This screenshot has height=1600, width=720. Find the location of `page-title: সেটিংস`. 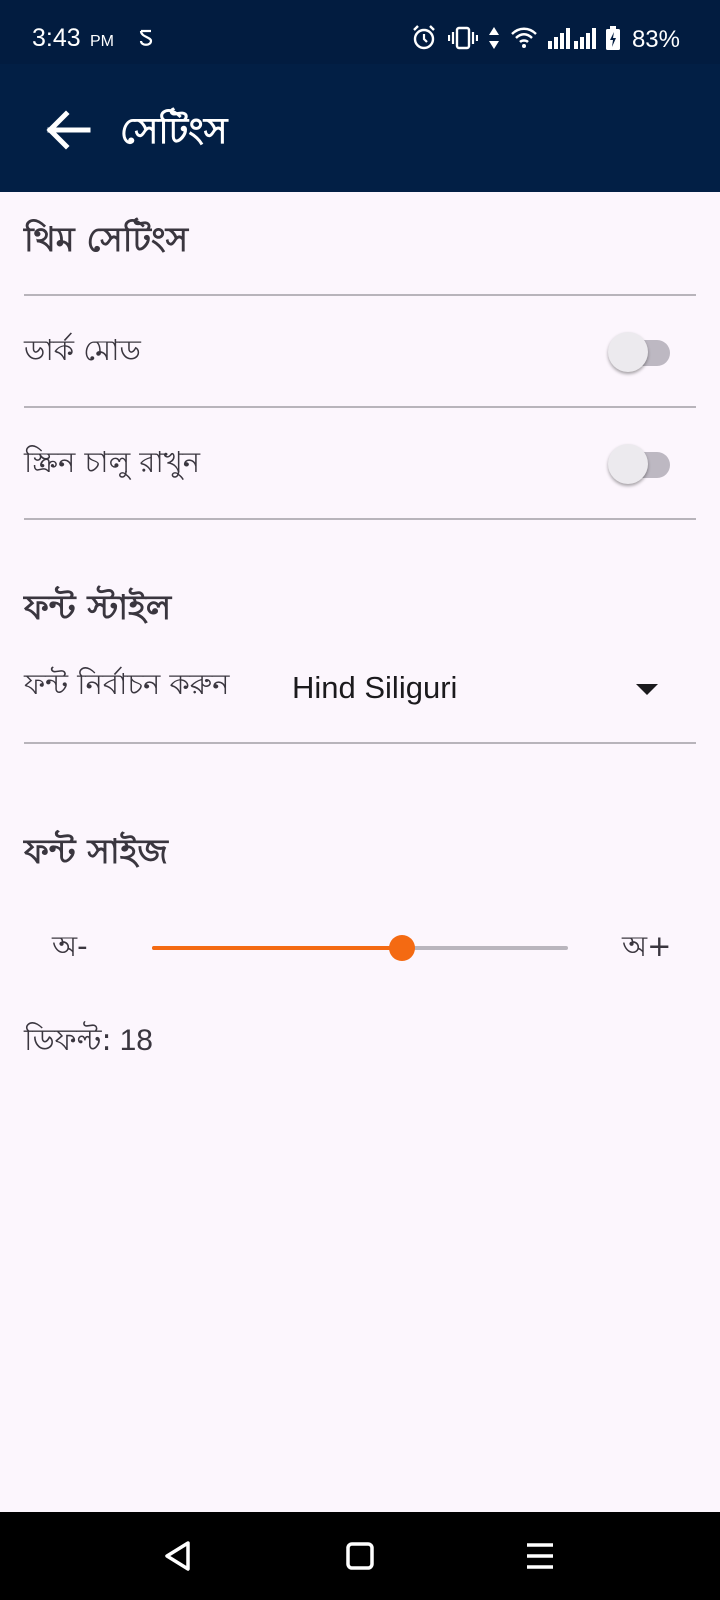

page-title: সেটিংস is located at coordinates (174, 131).